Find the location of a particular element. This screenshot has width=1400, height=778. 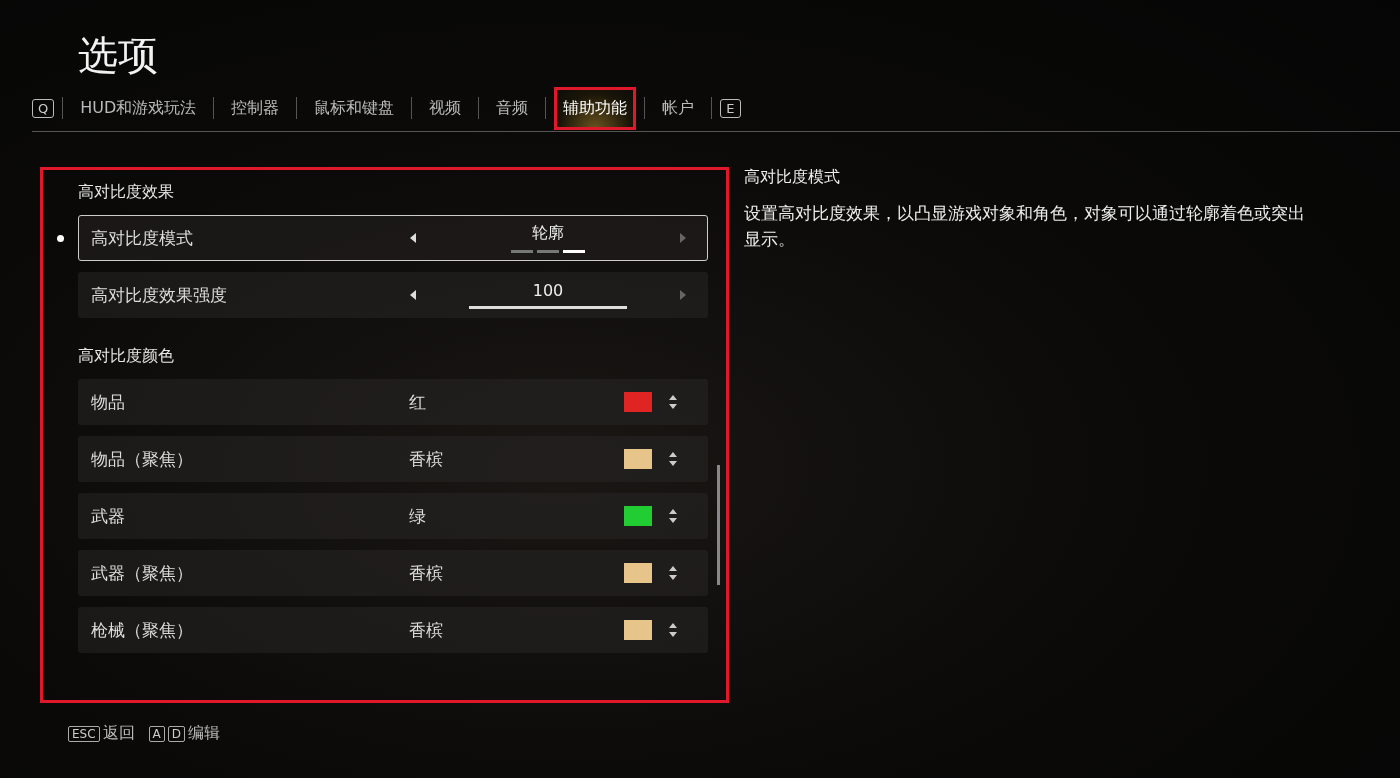

setting-row: 物品 红 is located at coordinates (393, 402).